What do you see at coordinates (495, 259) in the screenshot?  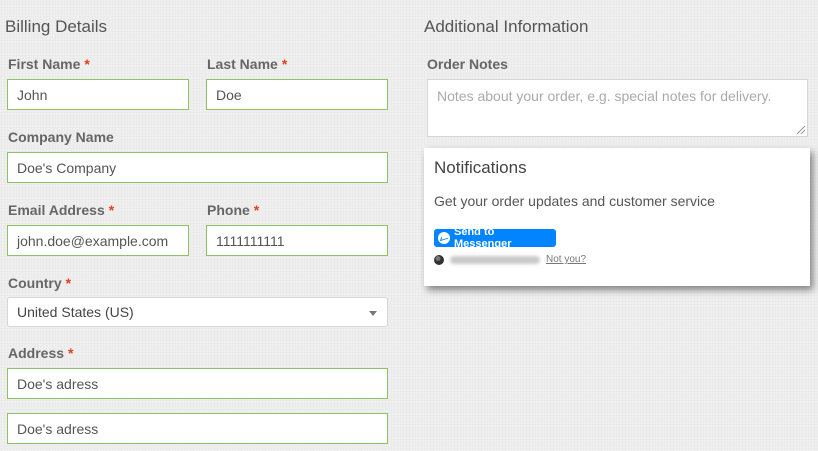 I see `blurred-user-name` at bounding box center [495, 259].